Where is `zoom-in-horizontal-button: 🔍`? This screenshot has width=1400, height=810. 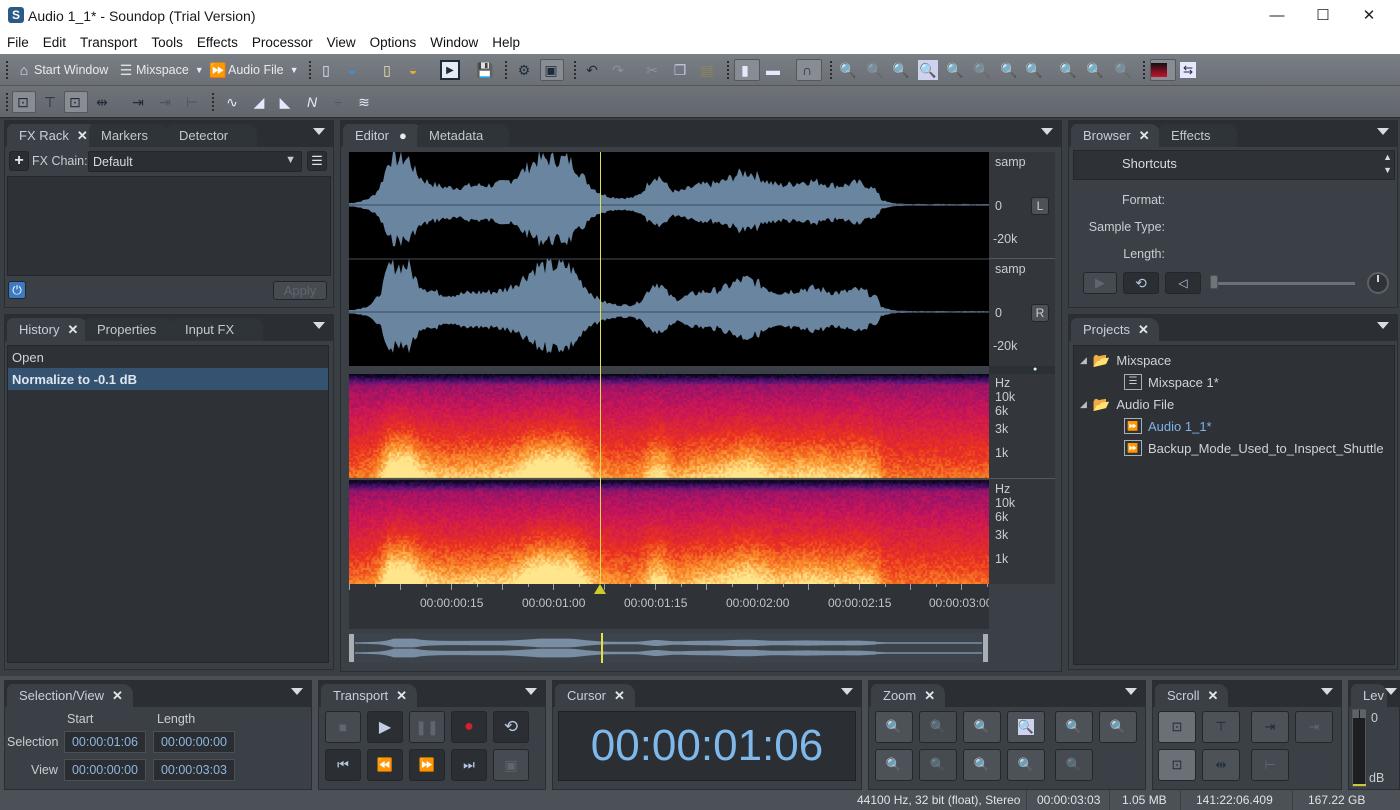 zoom-in-horizontal-button: 🔍 is located at coordinates (894, 727).